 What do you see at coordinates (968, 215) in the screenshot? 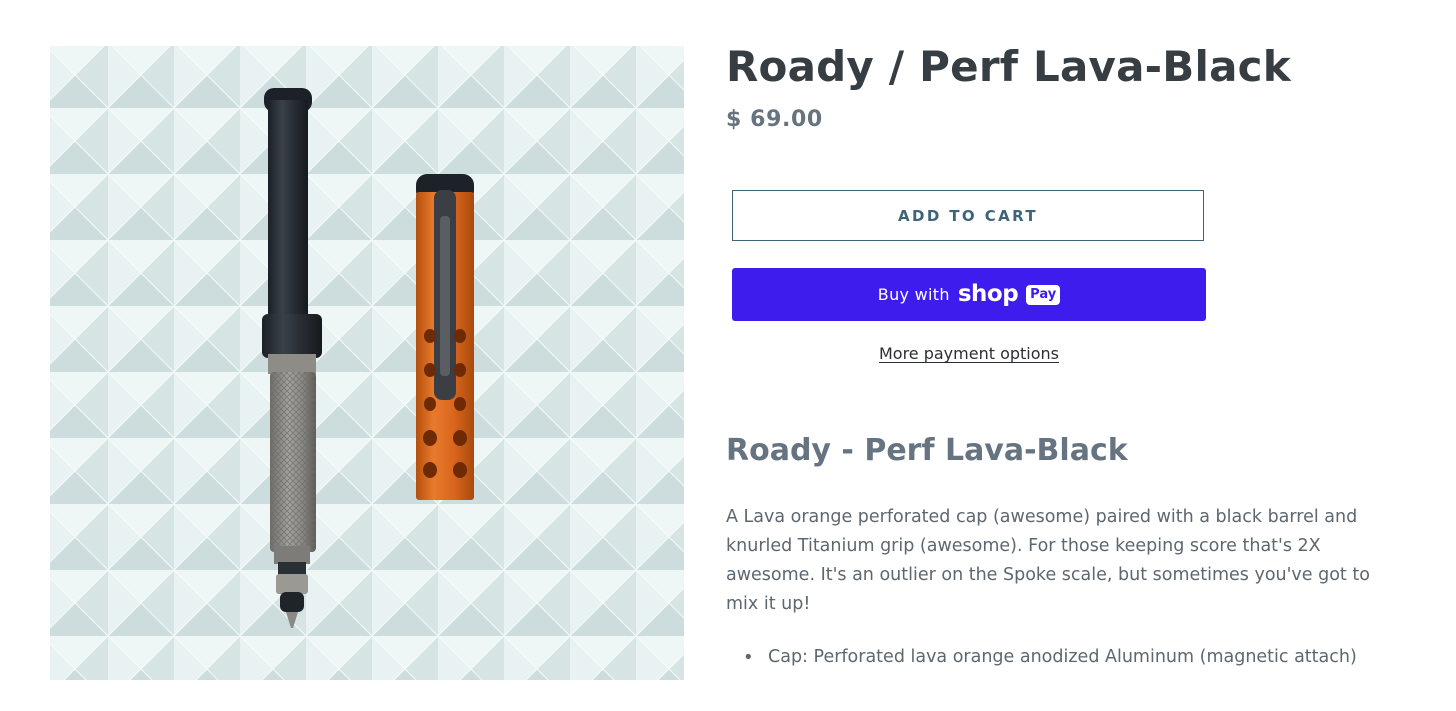
I see `add-to-cart-button: ADD TO CART` at bounding box center [968, 215].